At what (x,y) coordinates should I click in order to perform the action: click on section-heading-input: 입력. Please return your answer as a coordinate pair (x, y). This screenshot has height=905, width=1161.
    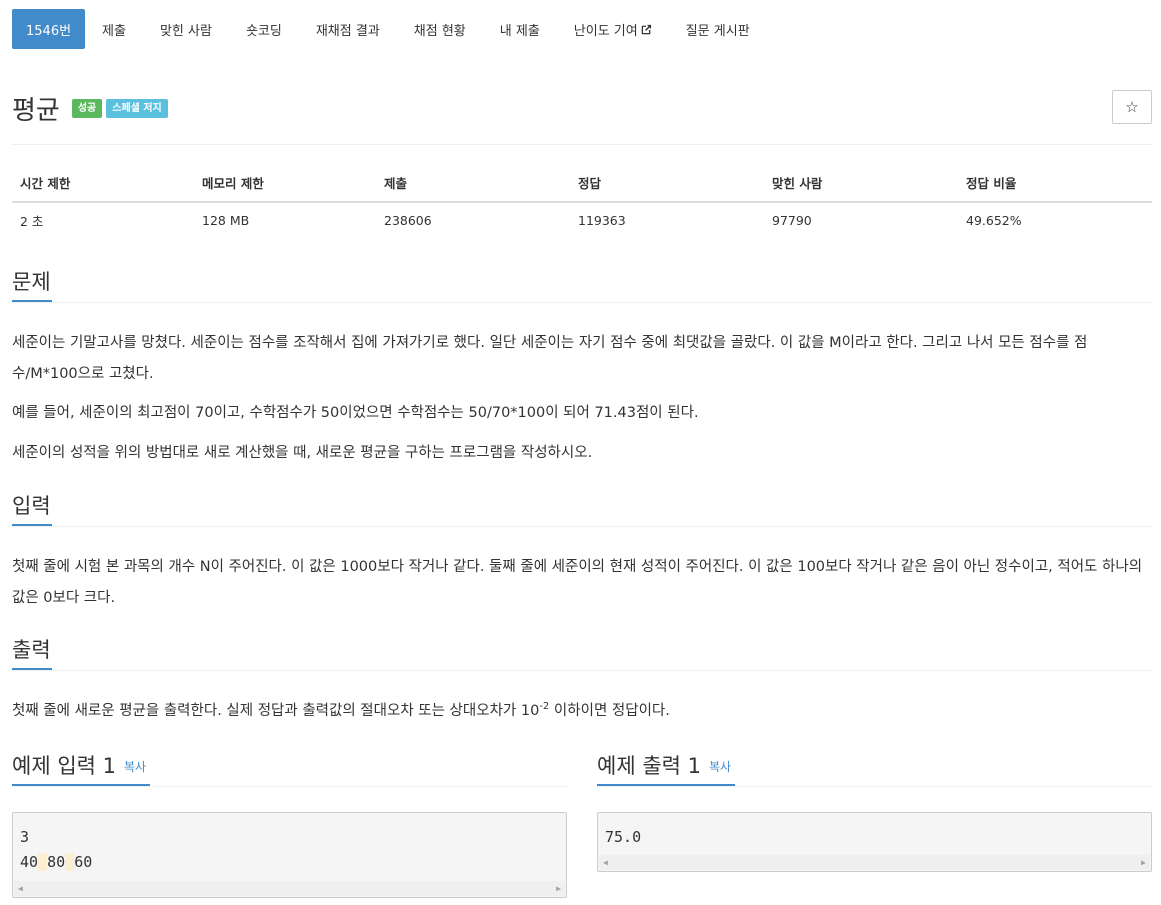
    Looking at the image, I should click on (32, 508).